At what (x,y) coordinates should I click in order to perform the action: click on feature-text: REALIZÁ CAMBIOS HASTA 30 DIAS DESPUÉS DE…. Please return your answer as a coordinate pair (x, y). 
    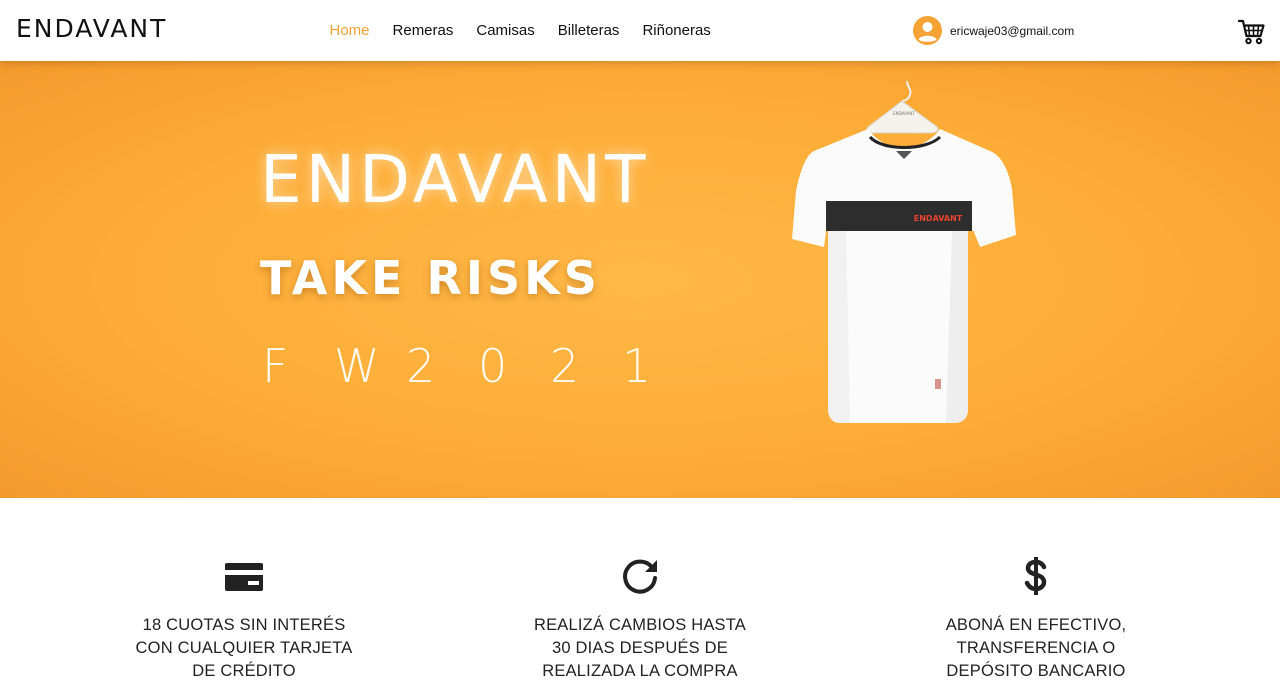
    Looking at the image, I should click on (640, 648).